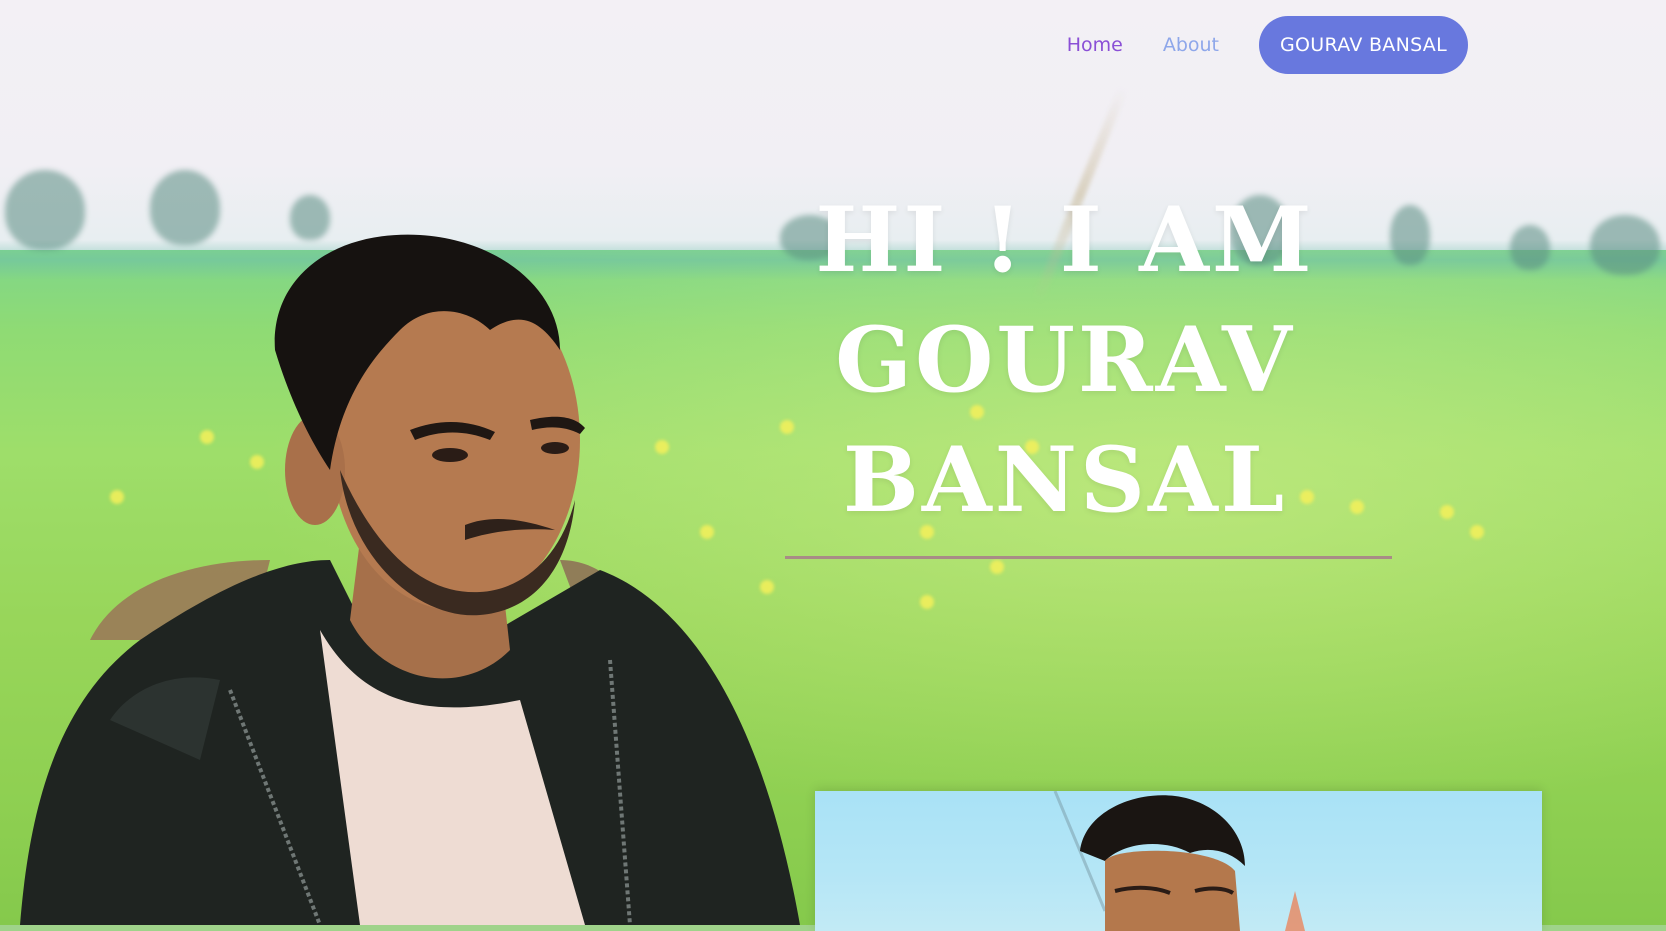 This screenshot has width=1666, height=931. Describe the element at coordinates (1191, 45) in the screenshot. I see `nav-link-about: About` at that location.